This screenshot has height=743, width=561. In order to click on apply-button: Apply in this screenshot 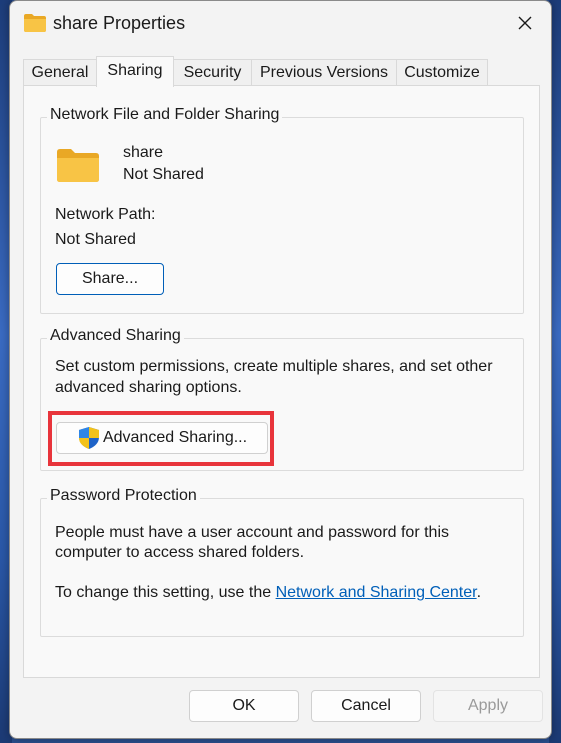, I will do `click(488, 706)`.